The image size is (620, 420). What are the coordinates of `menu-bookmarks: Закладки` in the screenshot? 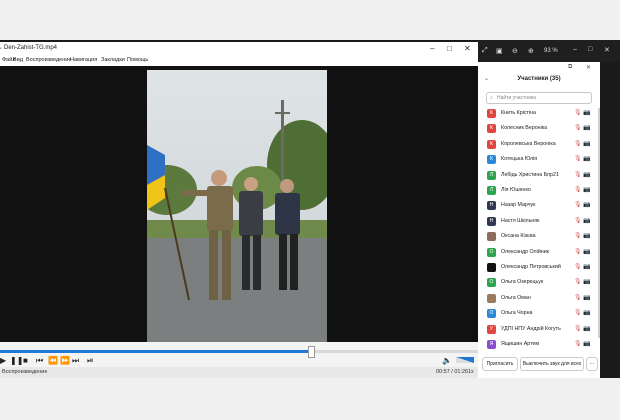 It's located at (113, 60).